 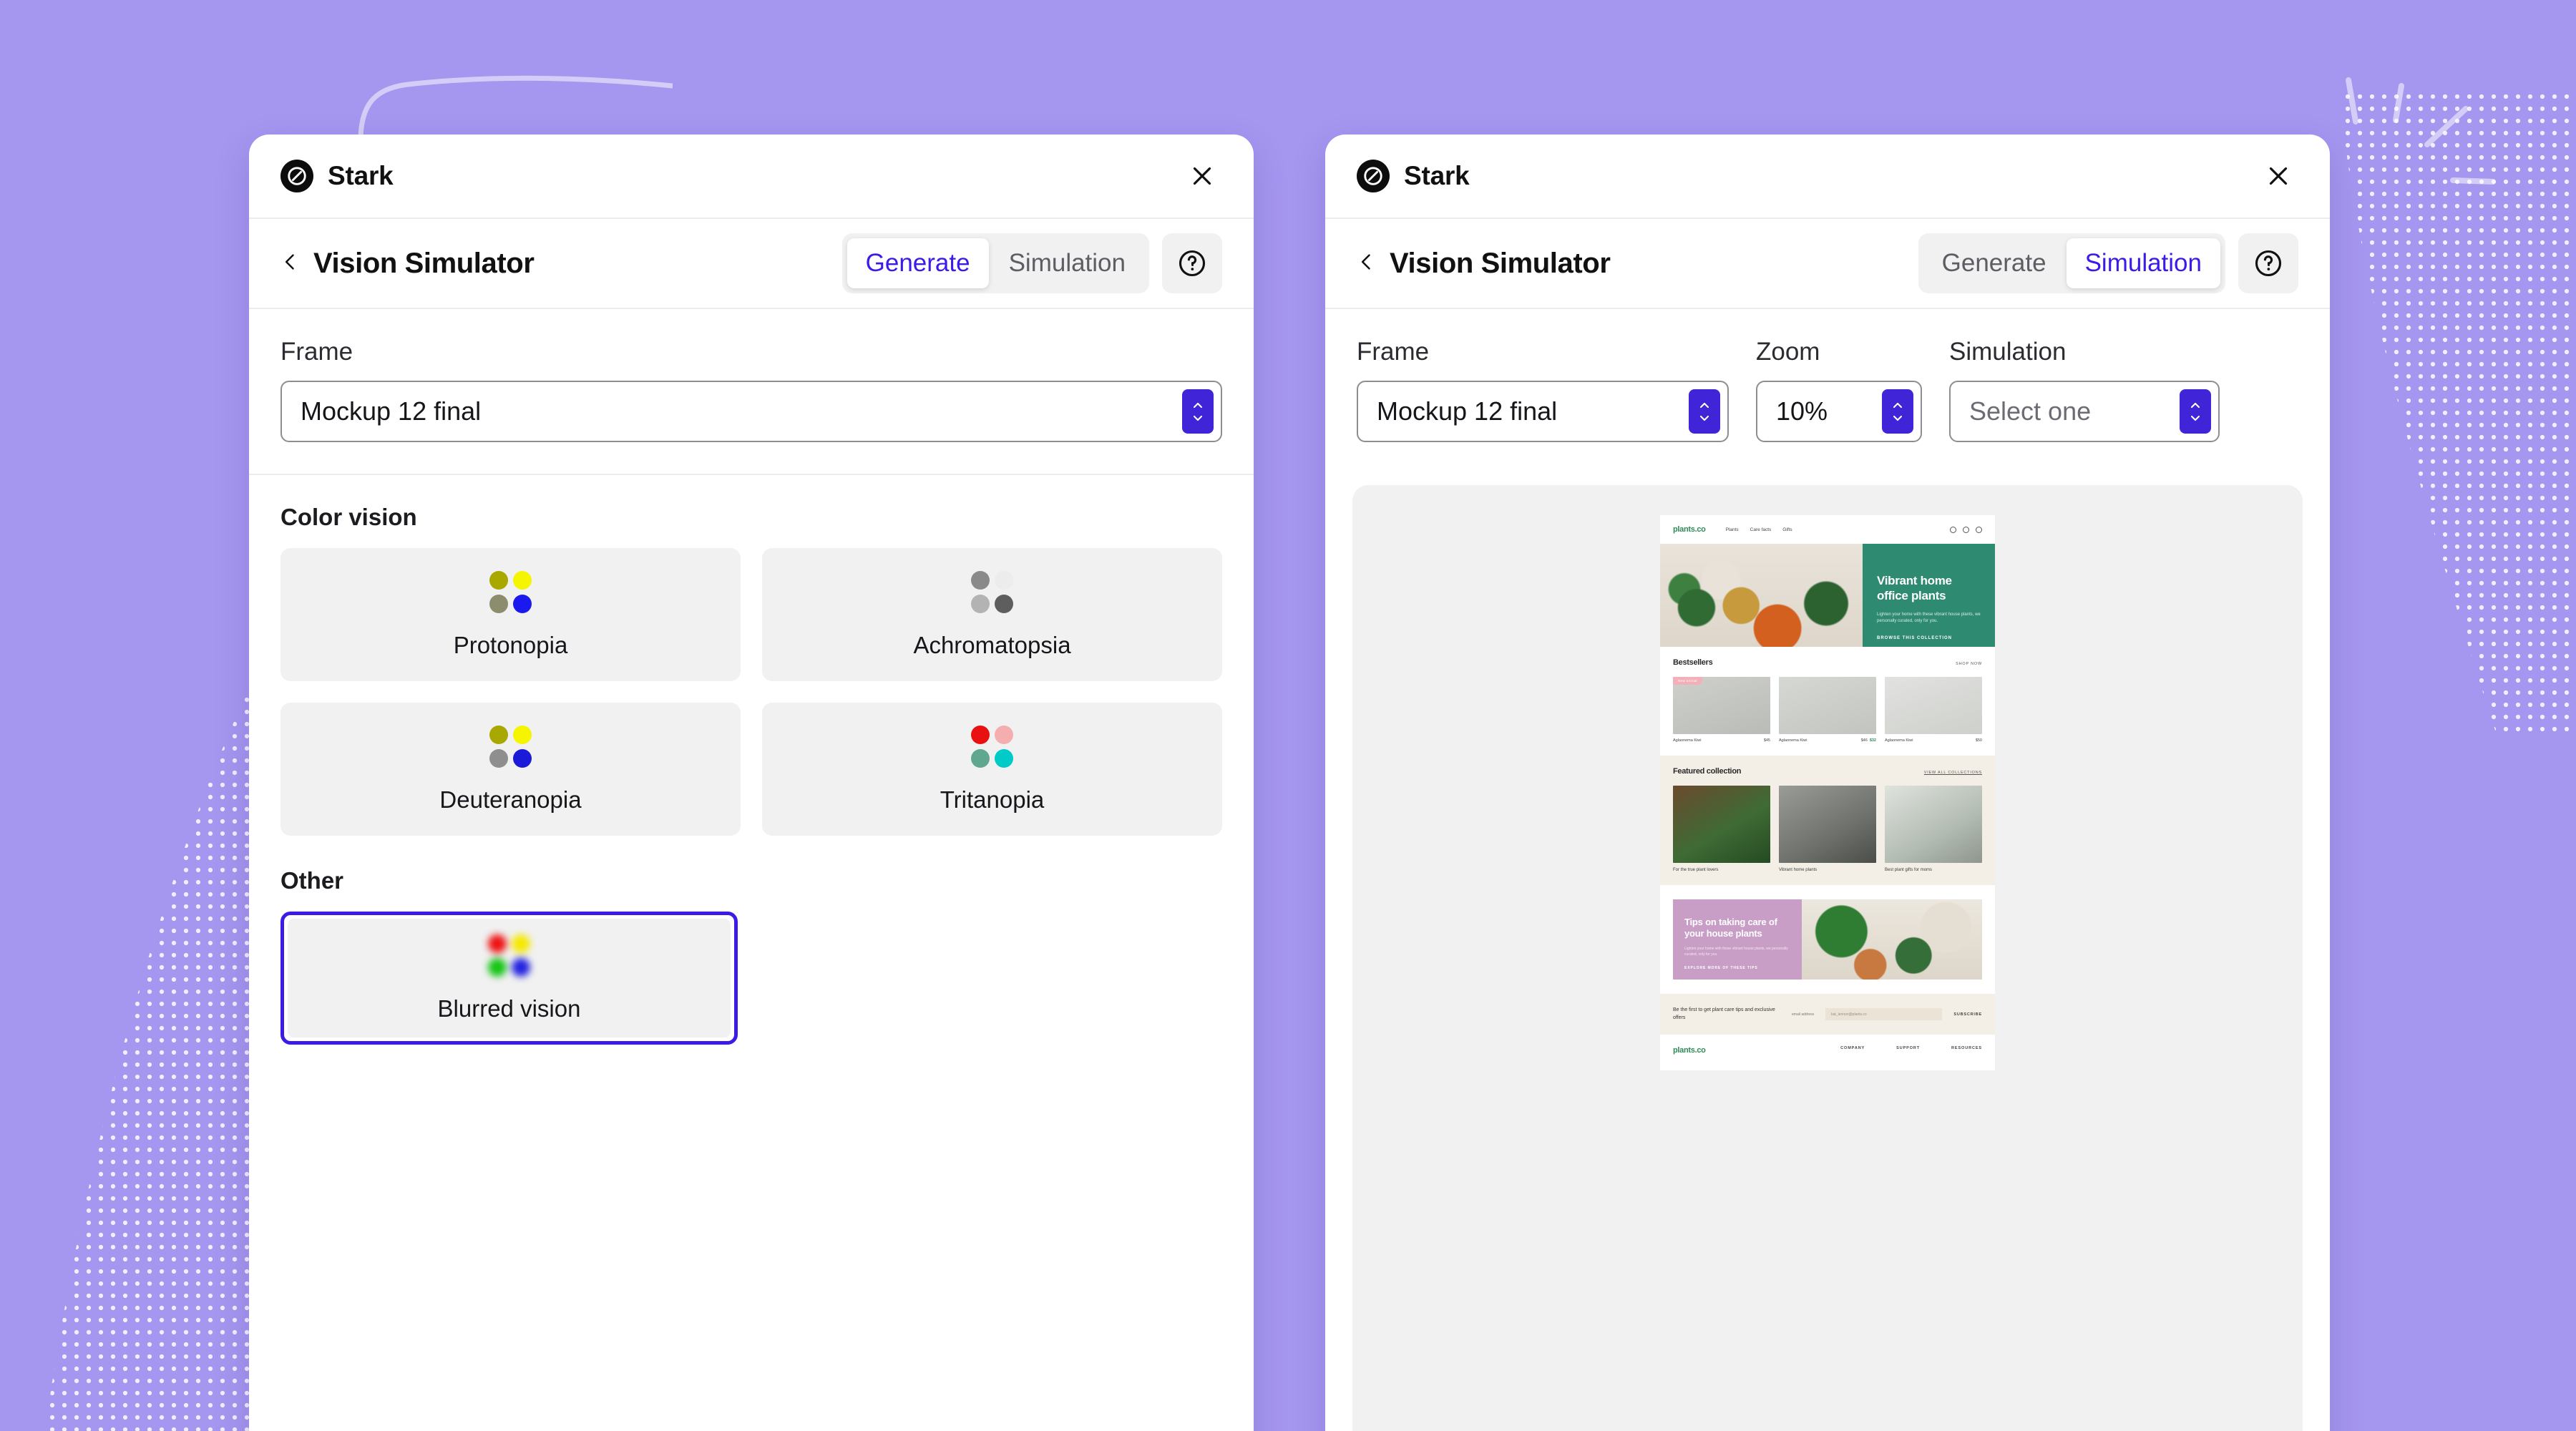 What do you see at coordinates (1437, 175) in the screenshot?
I see `brand-name: Stark` at bounding box center [1437, 175].